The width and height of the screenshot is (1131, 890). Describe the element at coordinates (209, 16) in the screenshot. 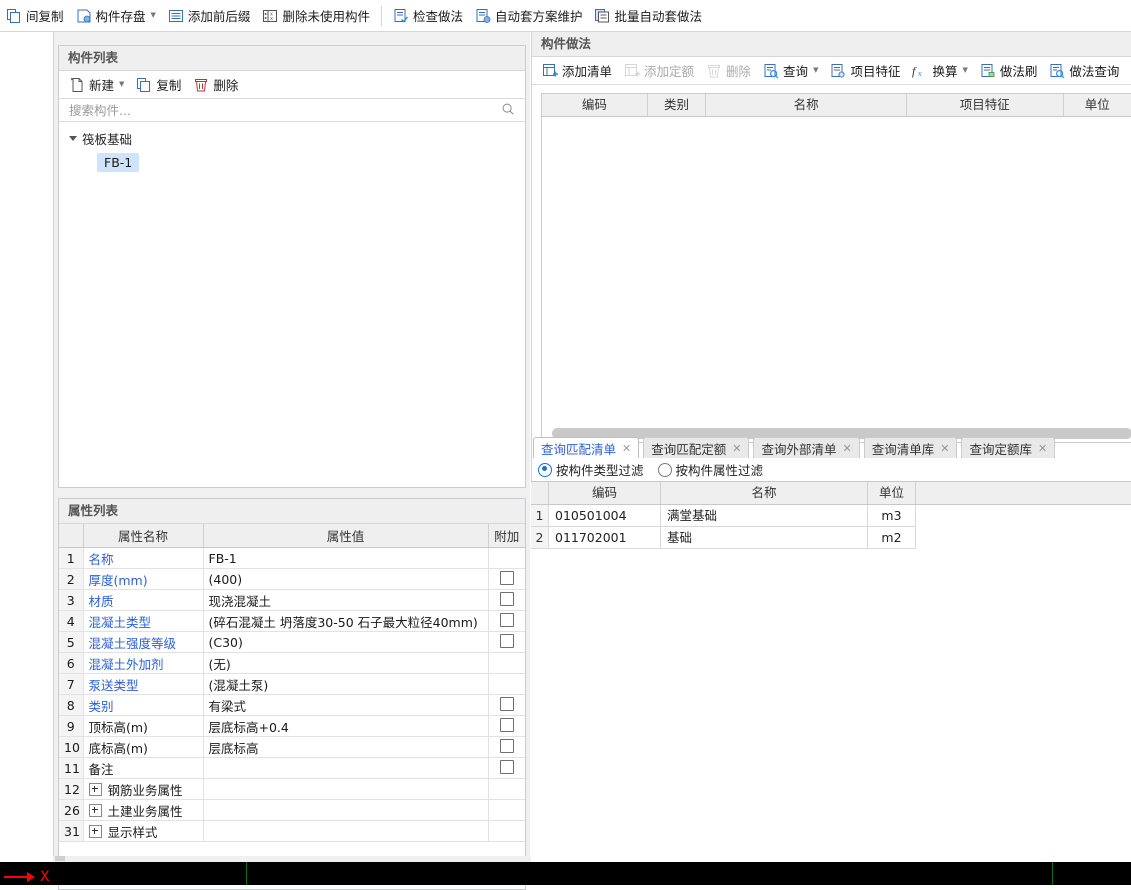

I see `toolbar-item-add-affix: 添加前后缀` at that location.